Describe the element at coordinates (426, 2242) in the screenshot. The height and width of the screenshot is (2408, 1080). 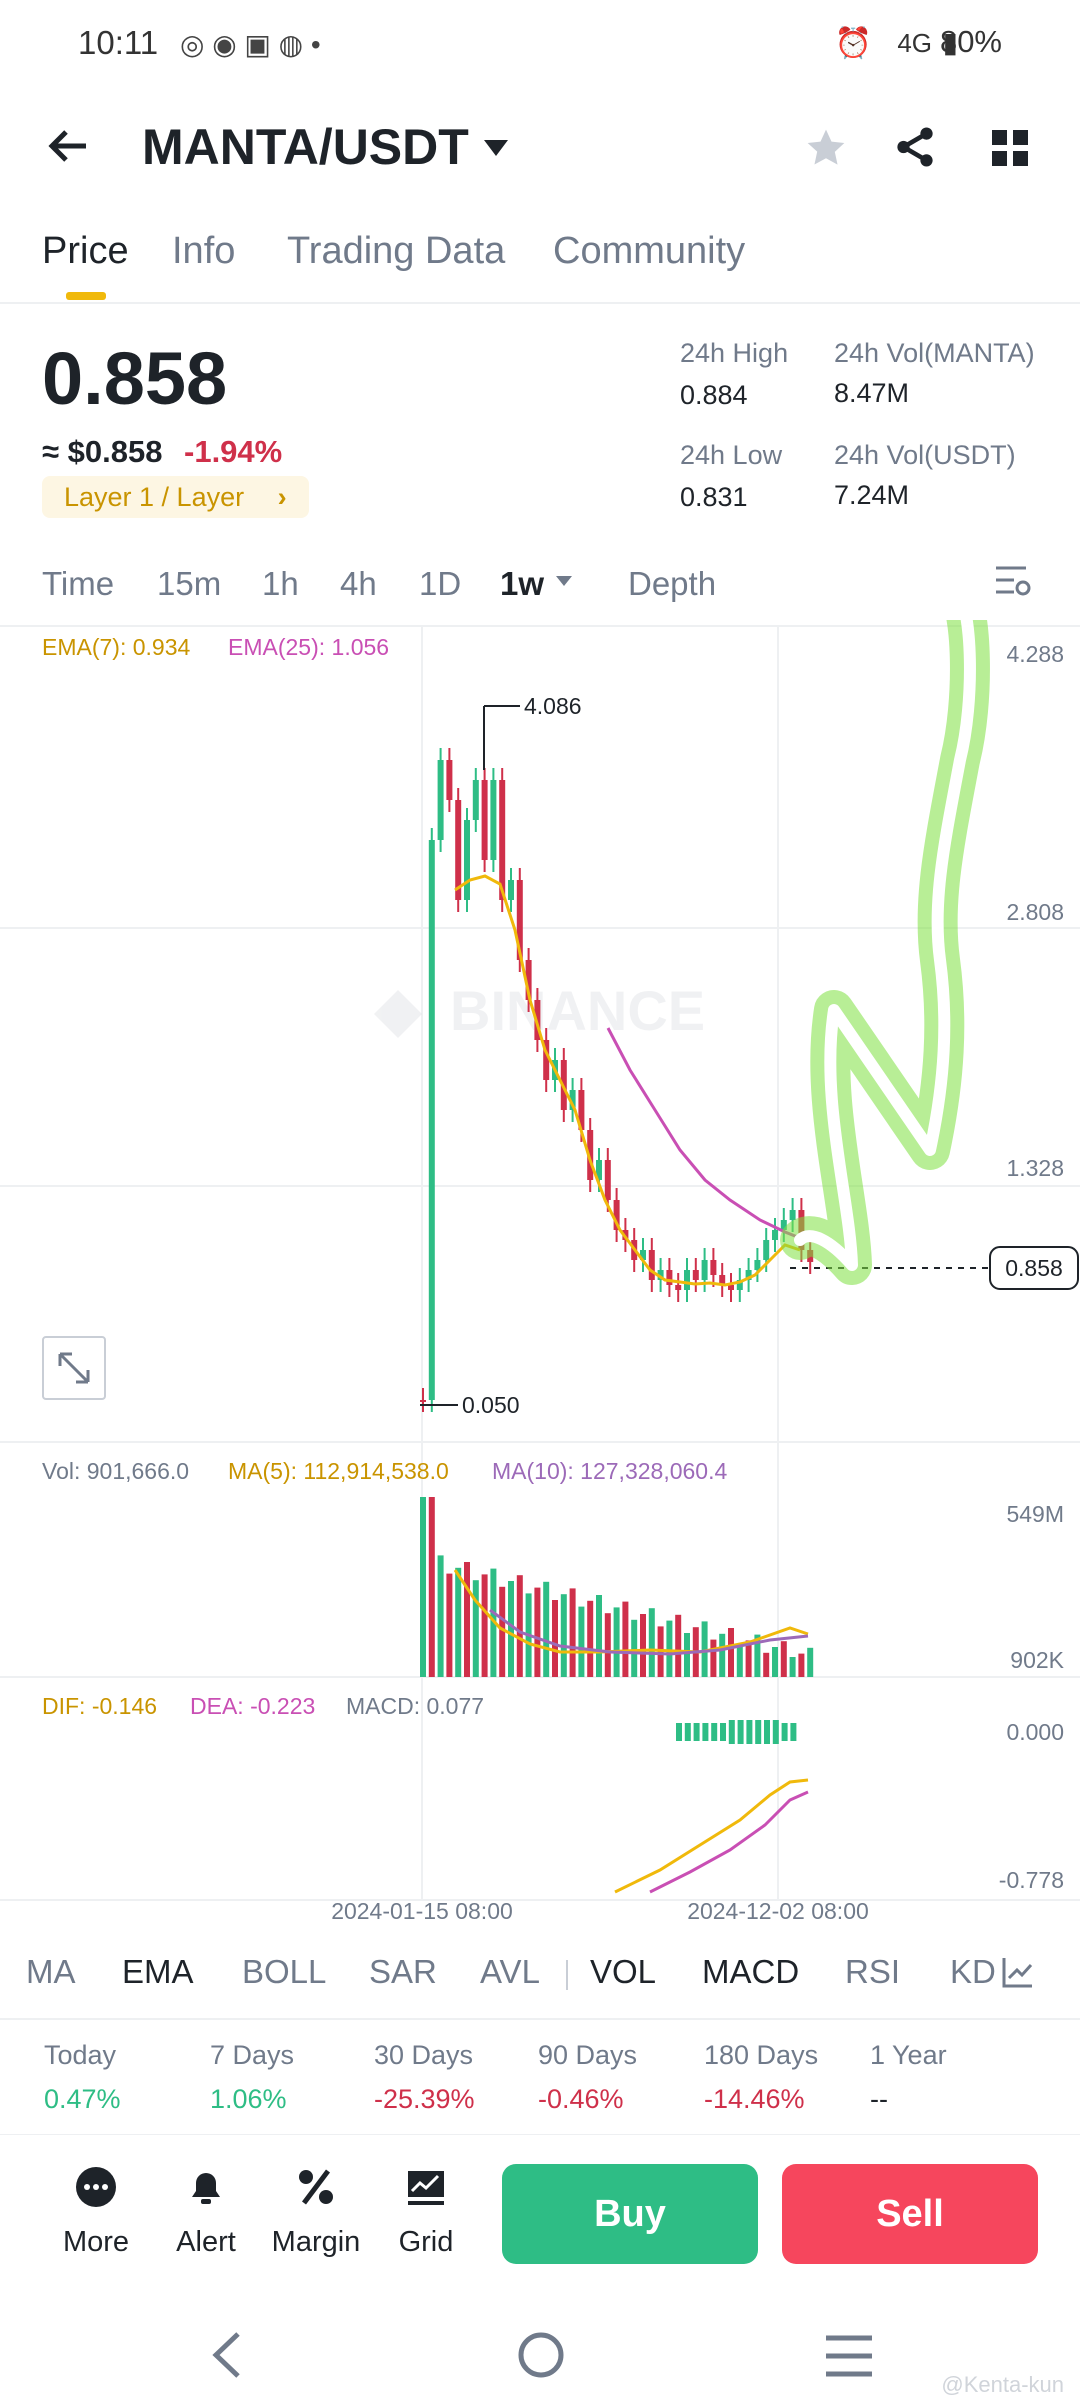
I see `grid-label: Grid` at that location.